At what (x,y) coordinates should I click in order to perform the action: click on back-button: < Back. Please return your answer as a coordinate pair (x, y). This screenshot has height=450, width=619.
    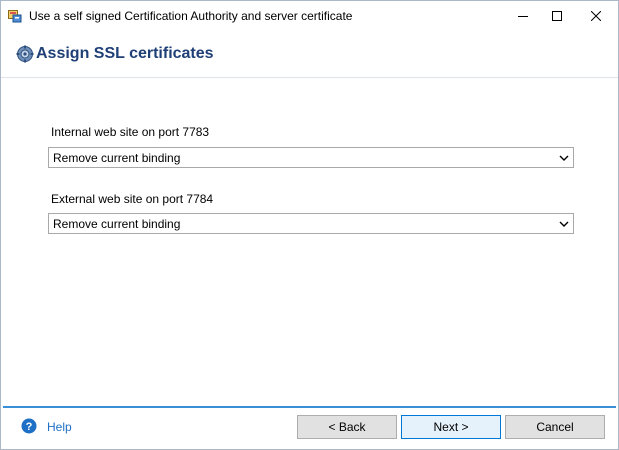
    Looking at the image, I should click on (347, 427).